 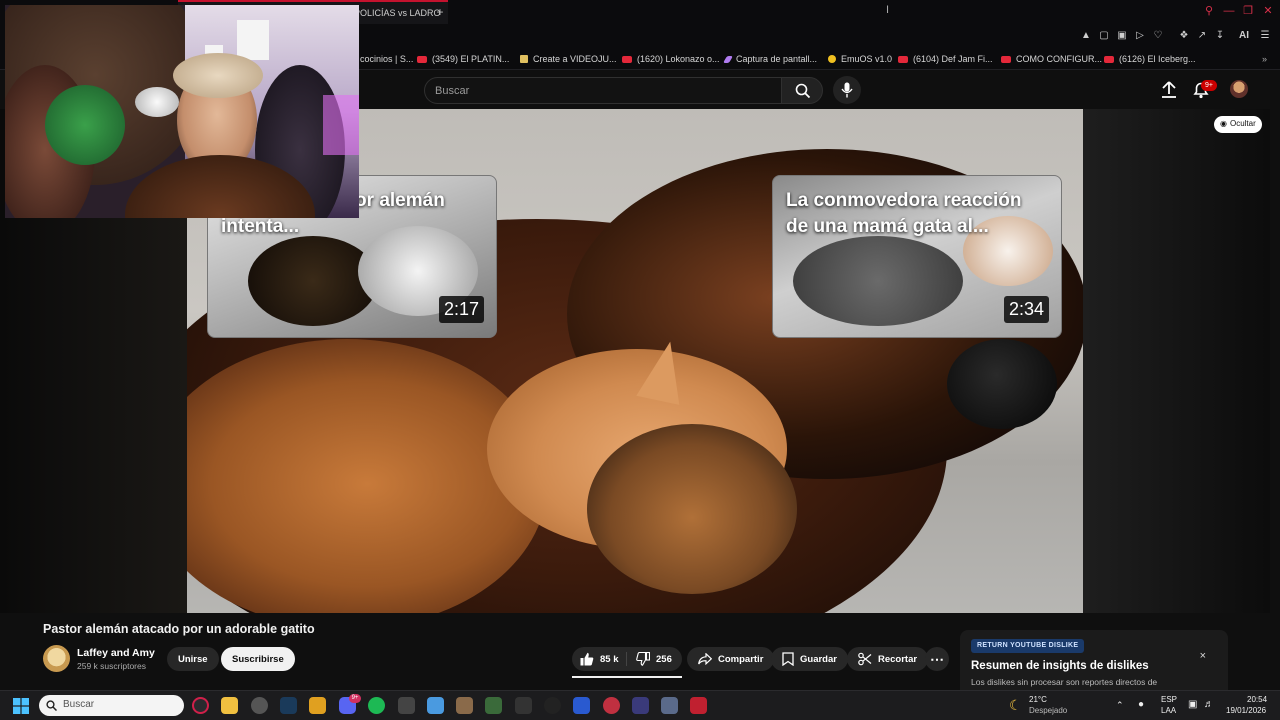 I want to click on like-button: 85 k, so click(x=595, y=659).